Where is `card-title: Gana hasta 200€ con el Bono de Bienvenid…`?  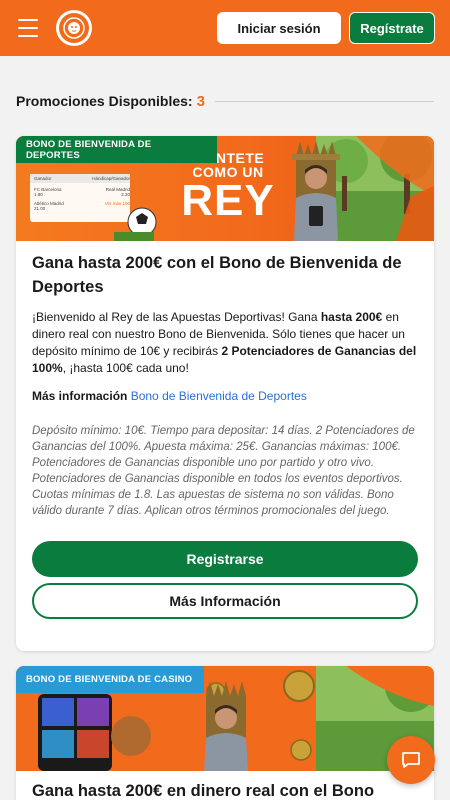
card-title: Gana hasta 200€ con el Bono de Bienvenid… is located at coordinates (217, 275).